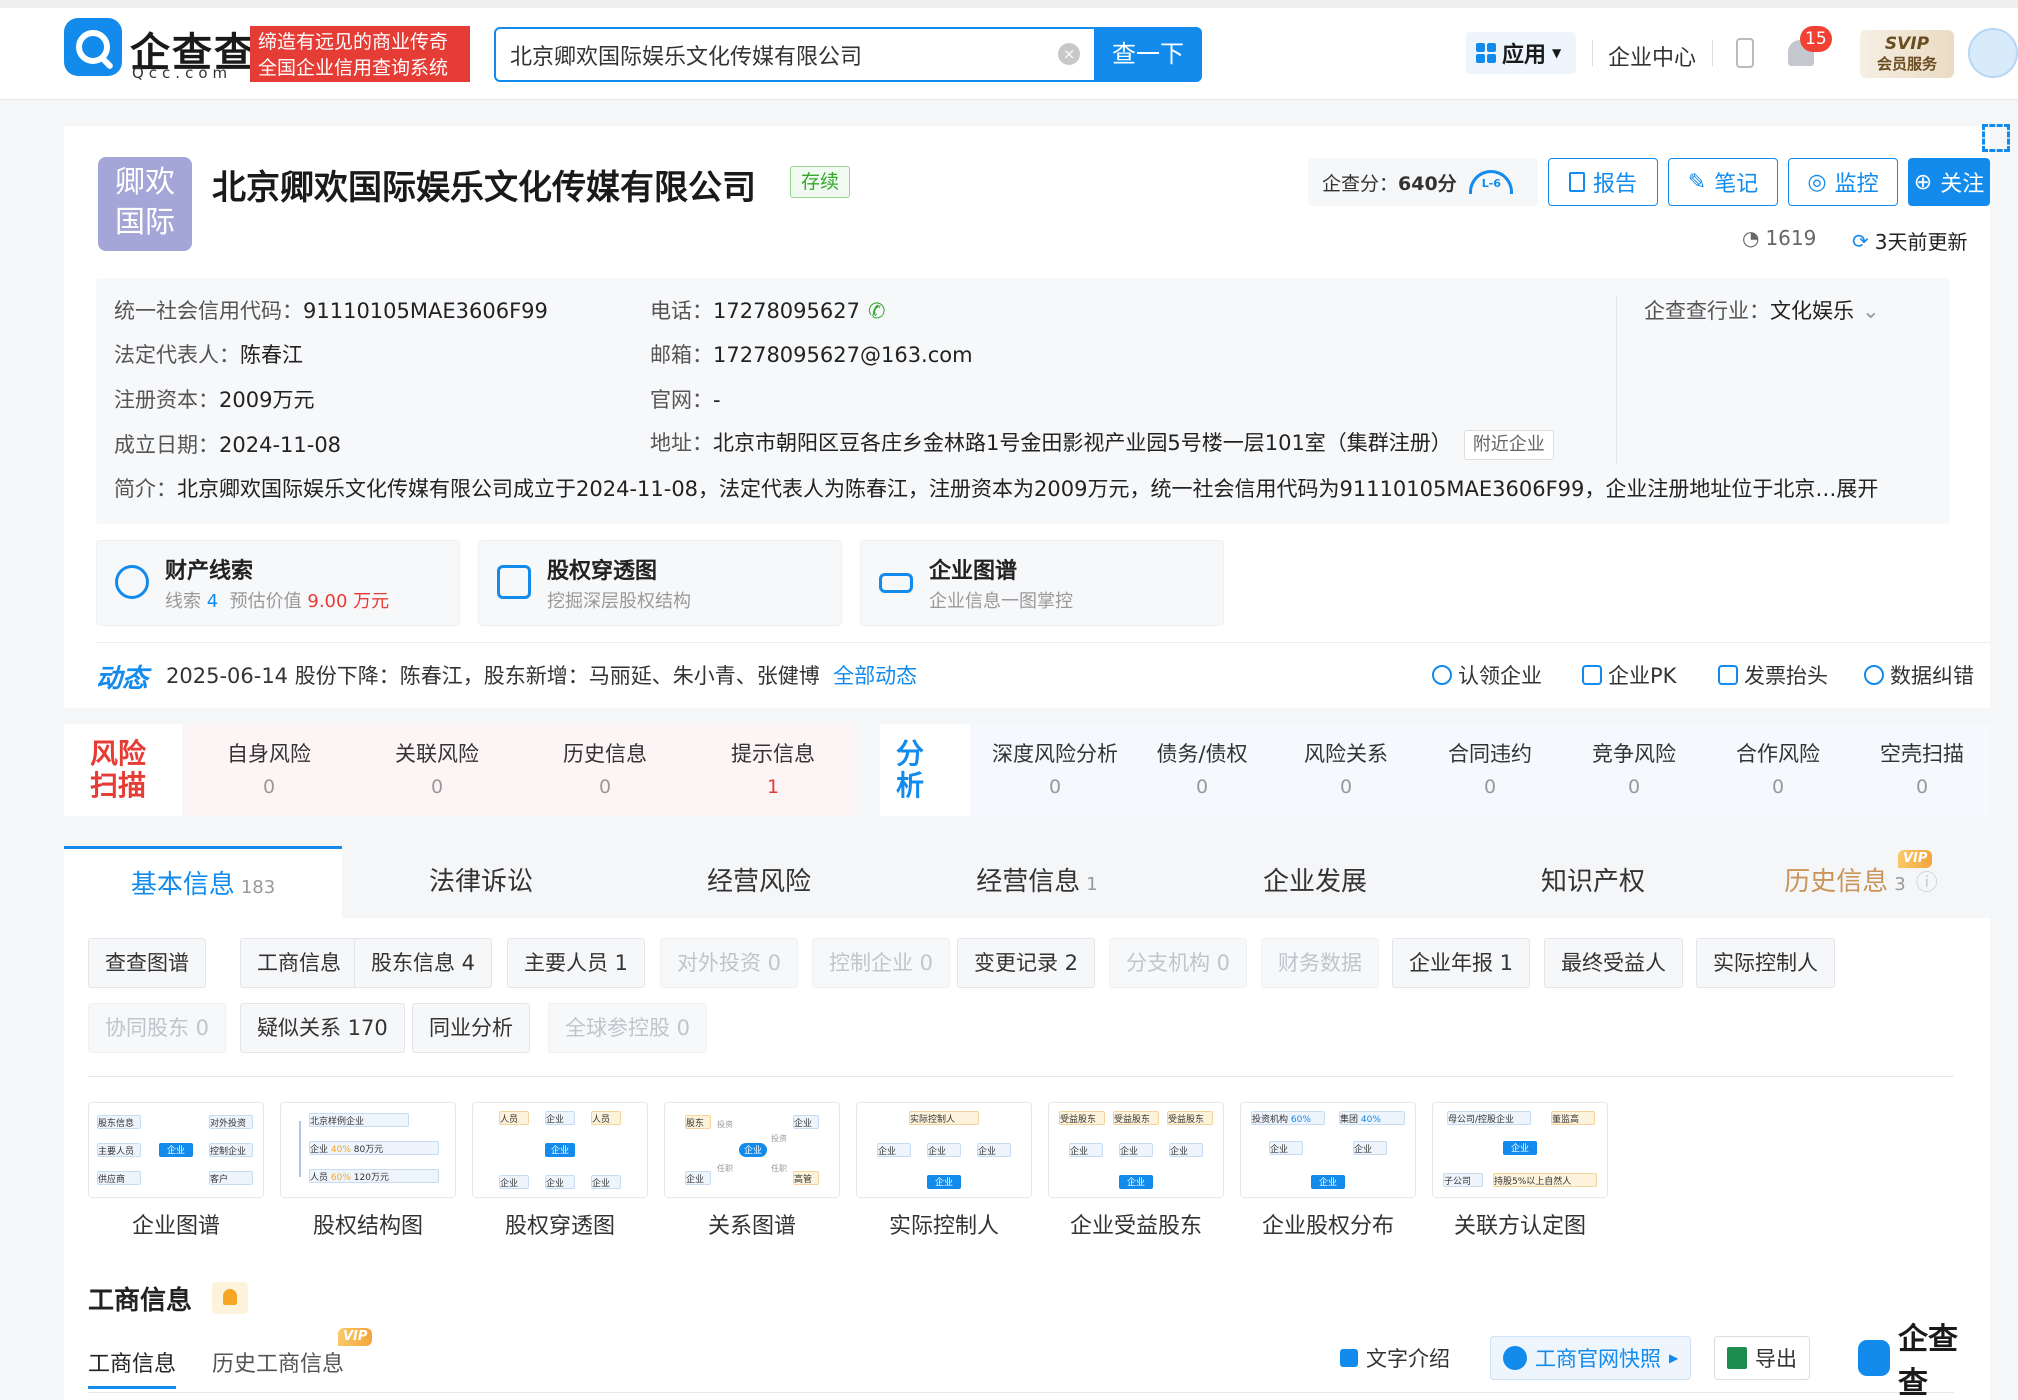  I want to click on tab-development: 企业发展, so click(1315, 882).